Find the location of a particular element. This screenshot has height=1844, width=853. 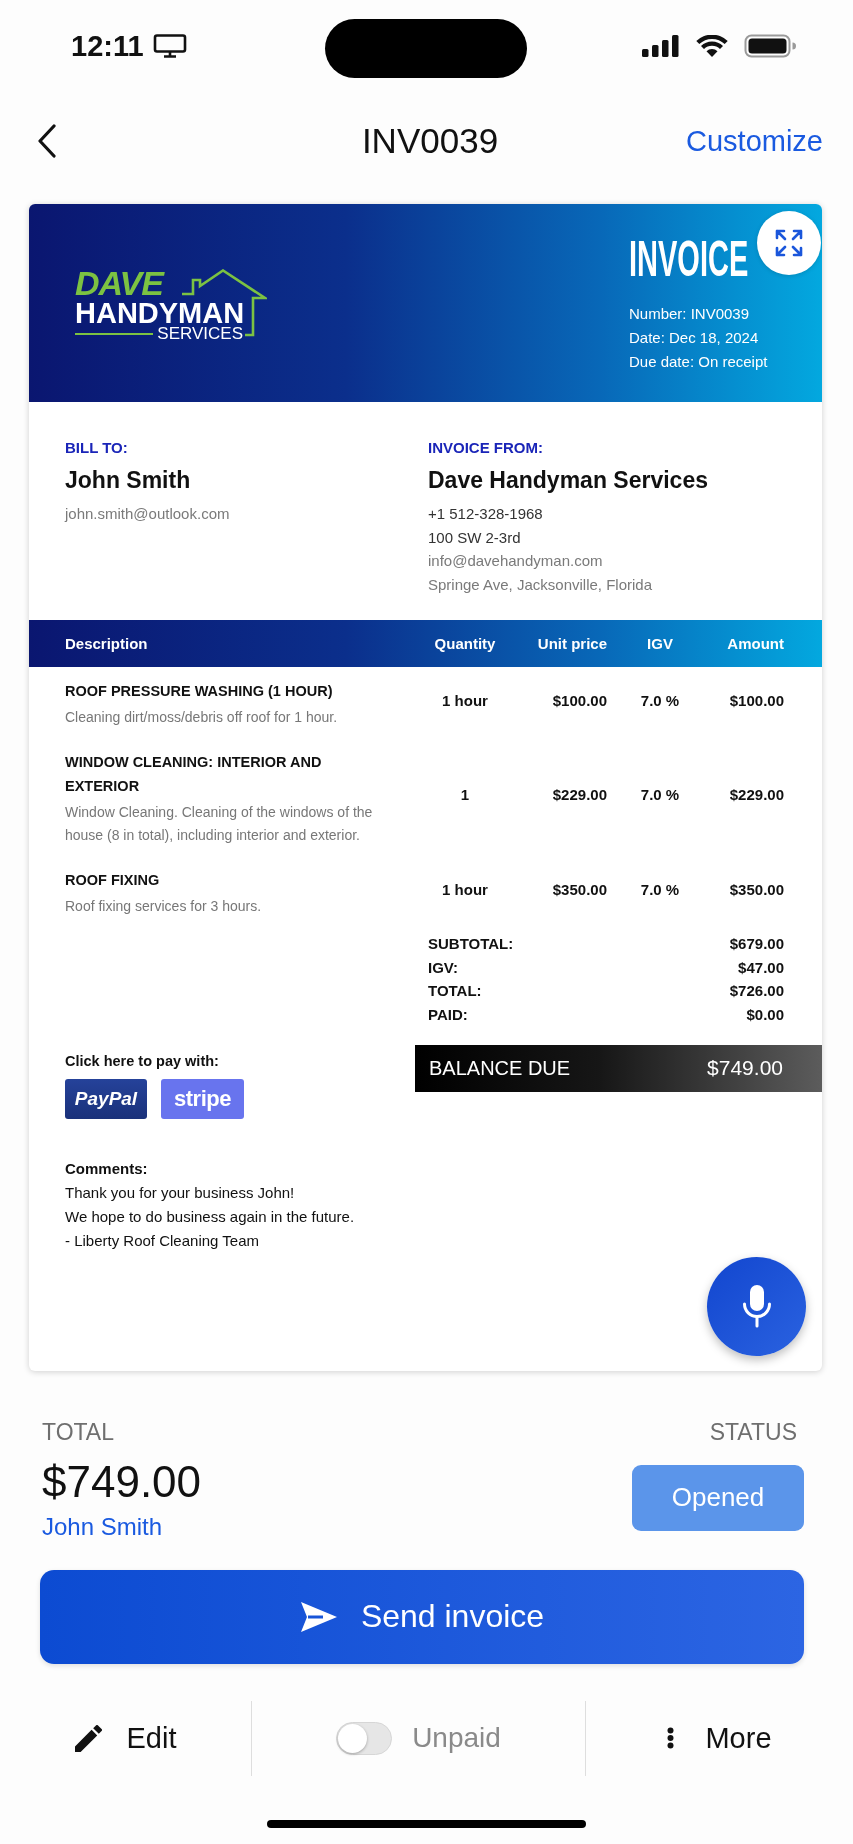

contact-line: +1 512-328-1968 is located at coordinates (485, 514).